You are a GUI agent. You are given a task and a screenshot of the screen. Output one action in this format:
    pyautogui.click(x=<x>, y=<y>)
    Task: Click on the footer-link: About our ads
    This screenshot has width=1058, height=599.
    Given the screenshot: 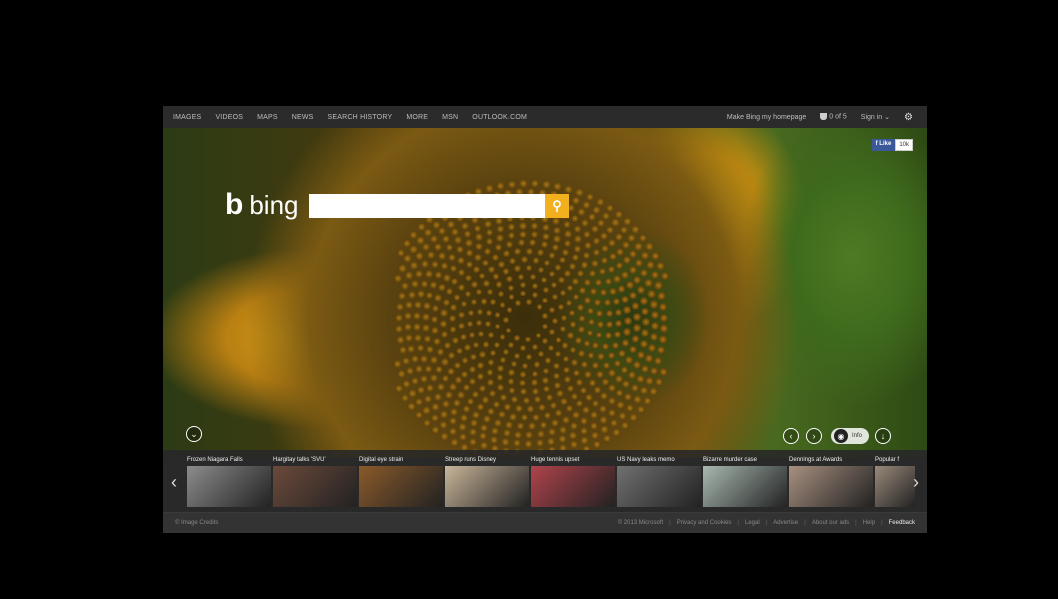 What is the action you would take?
    pyautogui.click(x=830, y=523)
    